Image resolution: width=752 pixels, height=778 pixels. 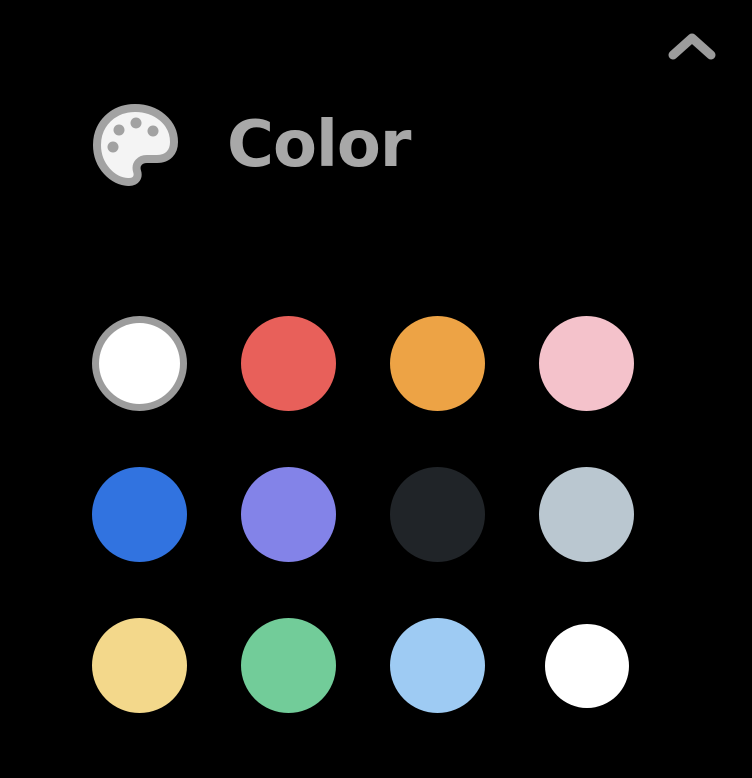 I want to click on swatch-light-blue, so click(x=437, y=665).